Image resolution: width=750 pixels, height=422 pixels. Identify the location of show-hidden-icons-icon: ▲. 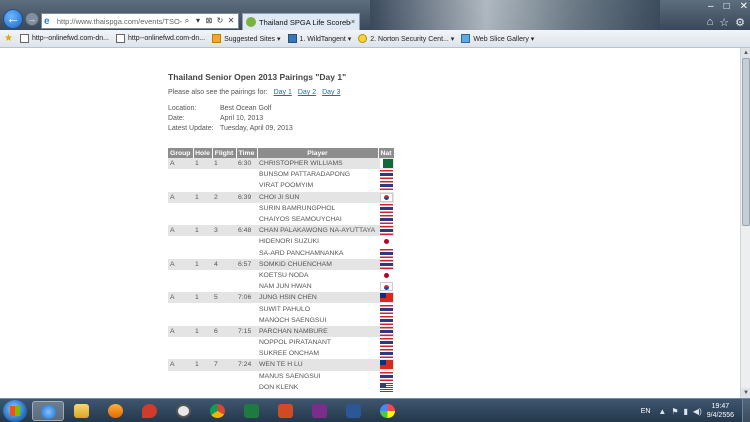
(662, 411).